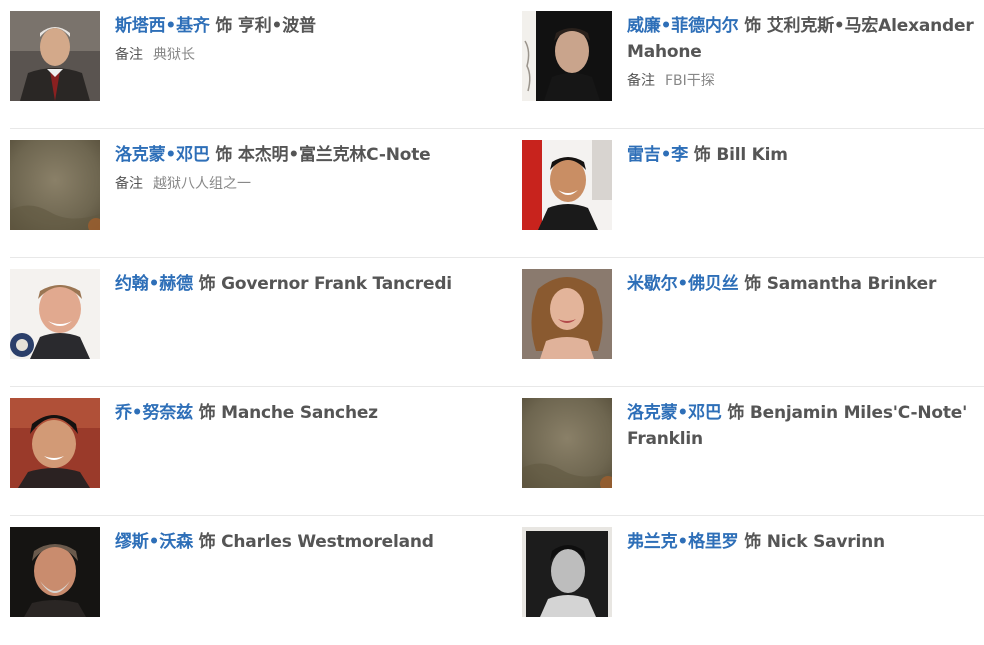 Image resolution: width=984 pixels, height=645 pixels. Describe the element at coordinates (302, 184) in the screenshot. I see `note: 备注 越狱八人组之一` at that location.